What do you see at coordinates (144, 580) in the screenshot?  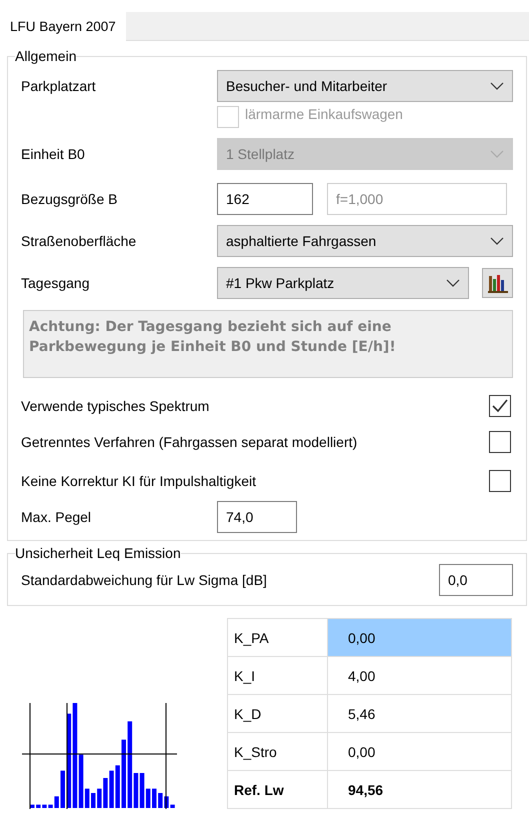 I see `field-label: Standardabweichung für Lw Sigma [dB]` at bounding box center [144, 580].